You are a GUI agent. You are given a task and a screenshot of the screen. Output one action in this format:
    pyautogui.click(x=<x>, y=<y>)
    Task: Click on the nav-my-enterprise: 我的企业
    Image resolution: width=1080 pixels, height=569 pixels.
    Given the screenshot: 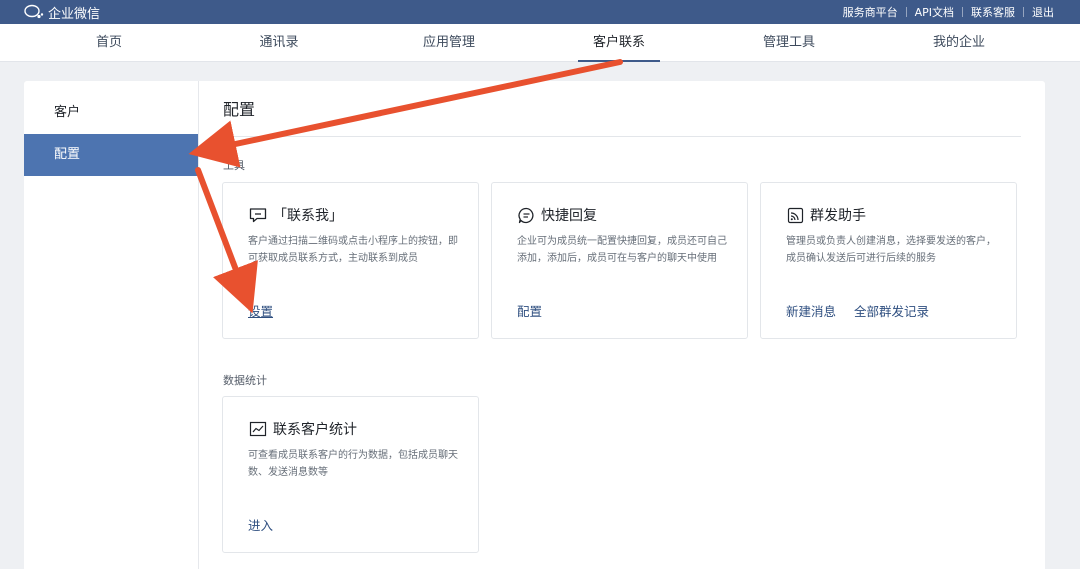 What is the action you would take?
    pyautogui.click(x=959, y=43)
    